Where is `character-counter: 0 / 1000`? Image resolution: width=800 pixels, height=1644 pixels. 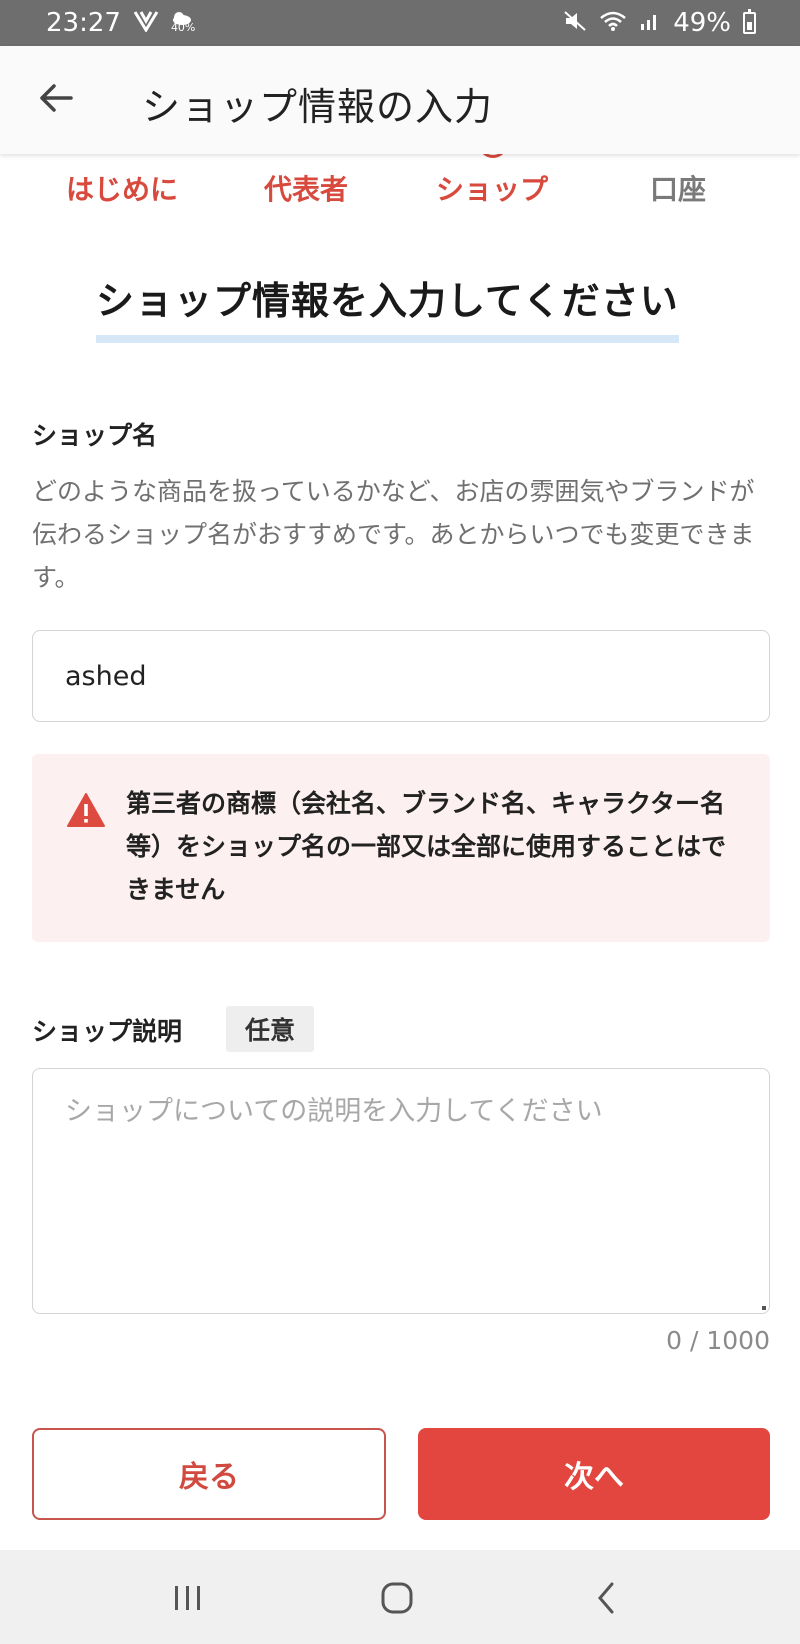
character-counter: 0 / 1000 is located at coordinates (718, 1340).